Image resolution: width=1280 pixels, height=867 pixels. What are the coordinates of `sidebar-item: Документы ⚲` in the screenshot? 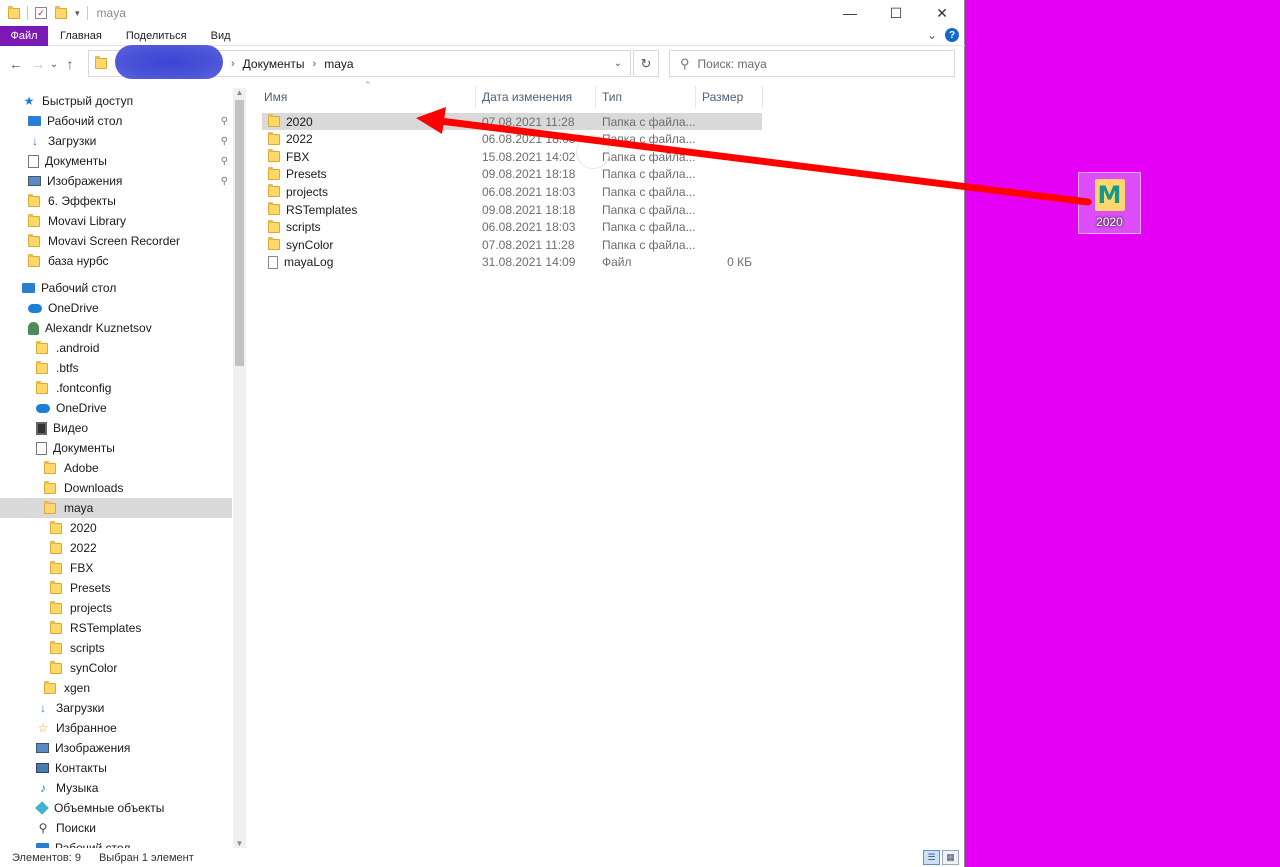 It's located at (116, 161).